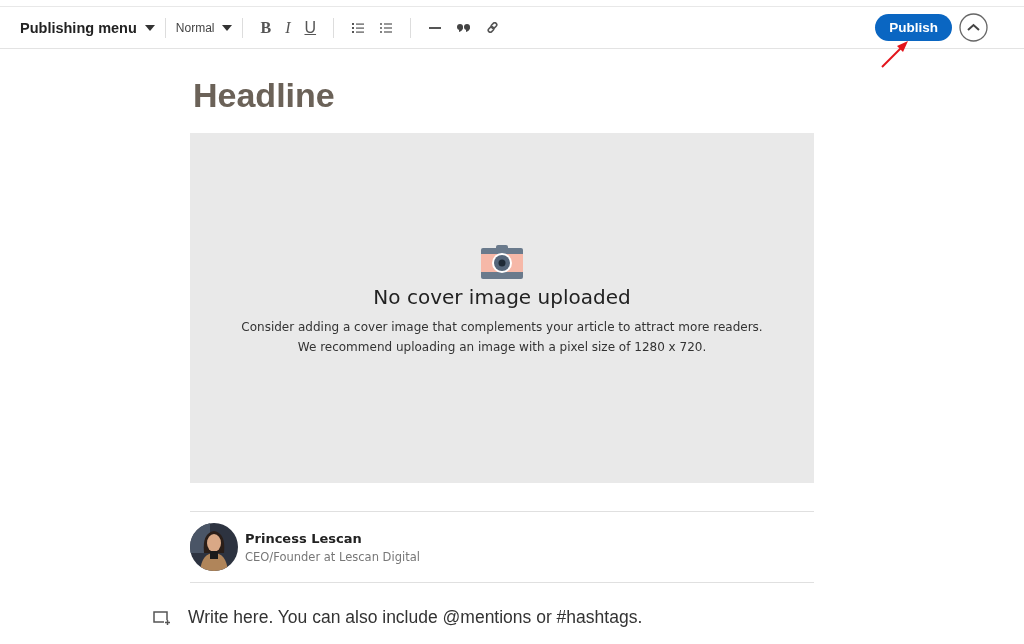 The image size is (1024, 644). I want to click on author-title: CEO/Founder at Lescan Digital, so click(332, 556).